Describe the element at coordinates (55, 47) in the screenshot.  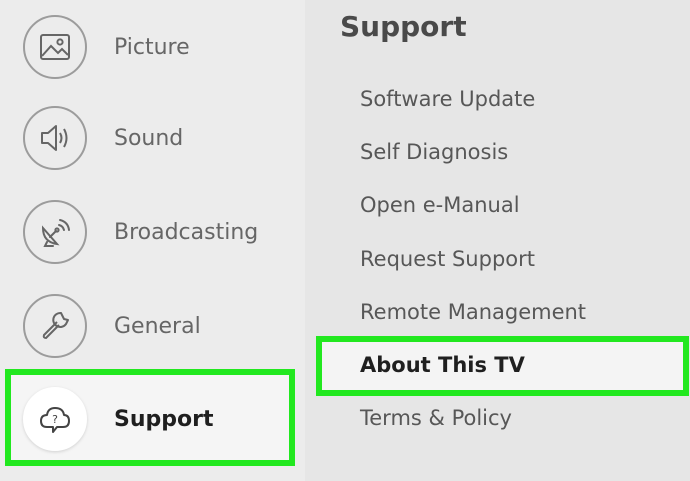
I see `picture-icon` at that location.